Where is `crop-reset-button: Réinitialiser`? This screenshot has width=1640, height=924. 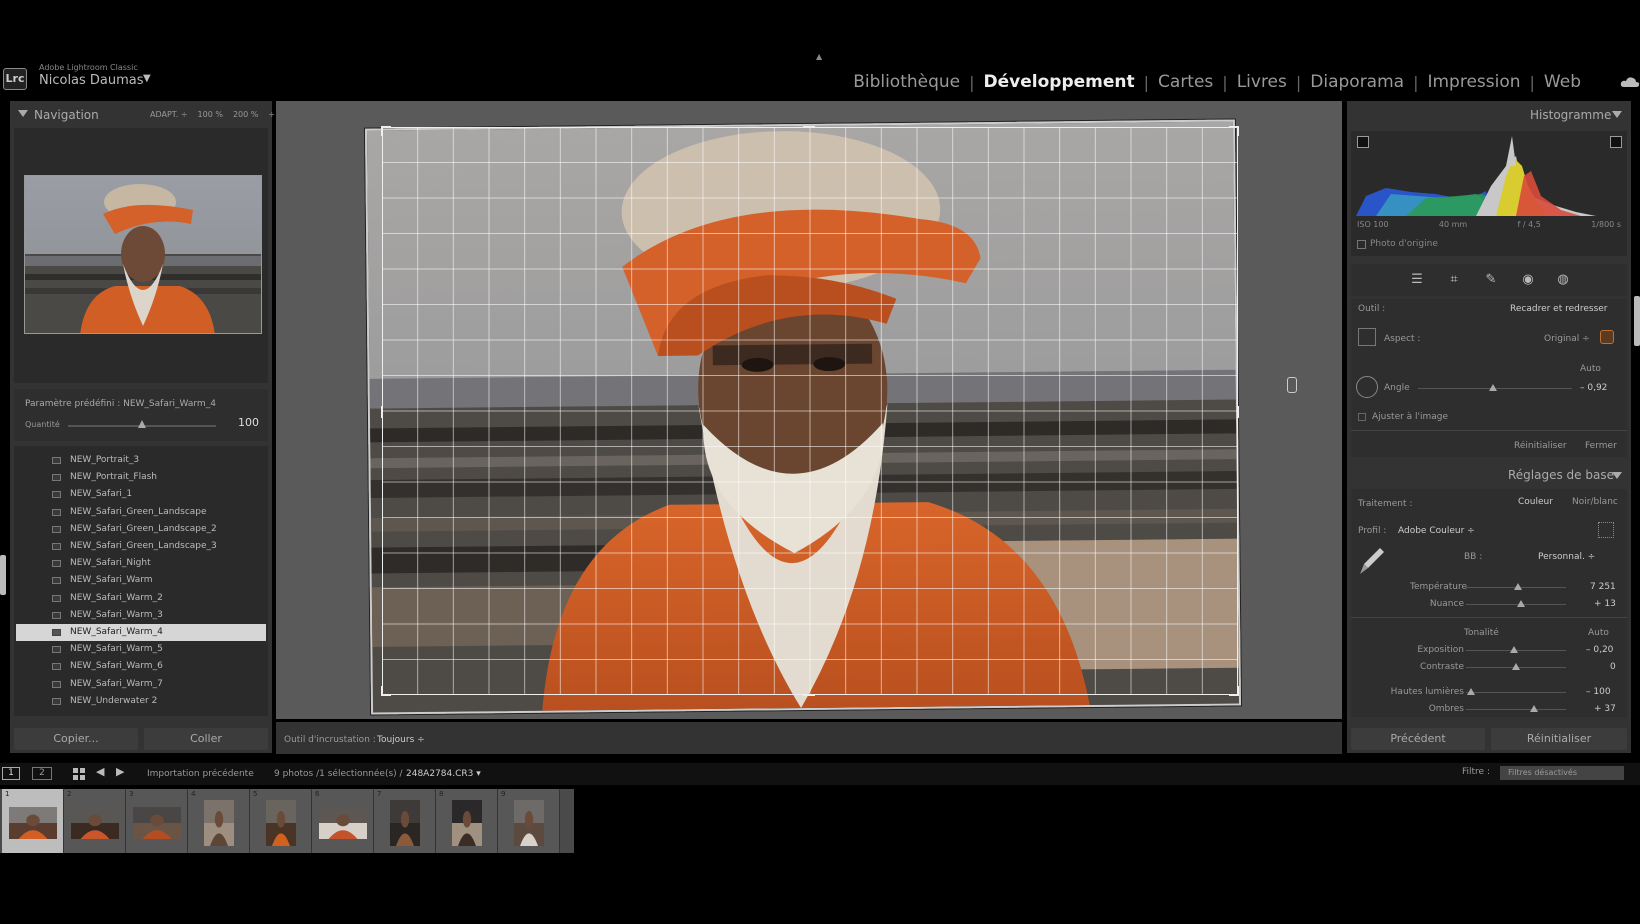
crop-reset-button: Réinitialiser is located at coordinates (1540, 446).